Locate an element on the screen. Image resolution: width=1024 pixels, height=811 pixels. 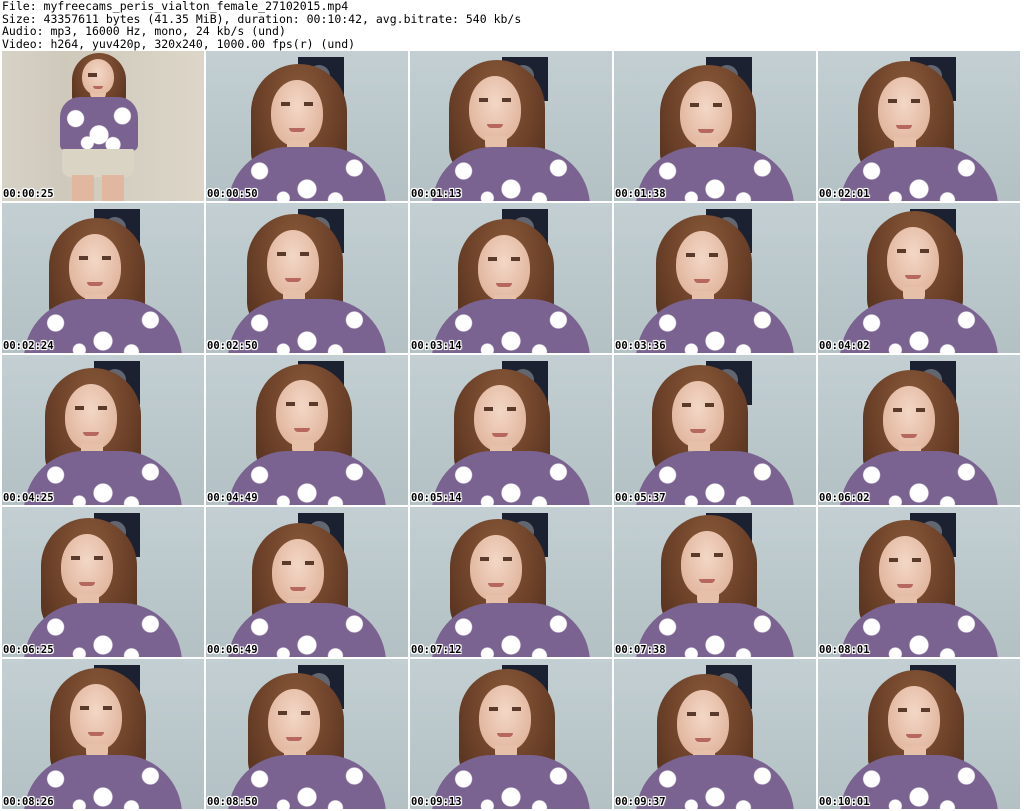
video-thumbnail: 00:04:49 is located at coordinates (307, 430).